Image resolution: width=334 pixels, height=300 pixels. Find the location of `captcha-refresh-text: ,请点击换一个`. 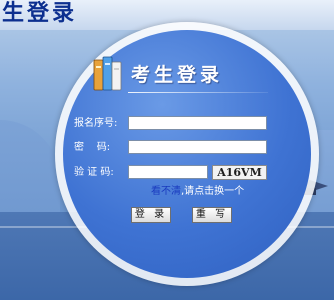

captcha-refresh-text: ,请点击换一个 is located at coordinates (213, 191).